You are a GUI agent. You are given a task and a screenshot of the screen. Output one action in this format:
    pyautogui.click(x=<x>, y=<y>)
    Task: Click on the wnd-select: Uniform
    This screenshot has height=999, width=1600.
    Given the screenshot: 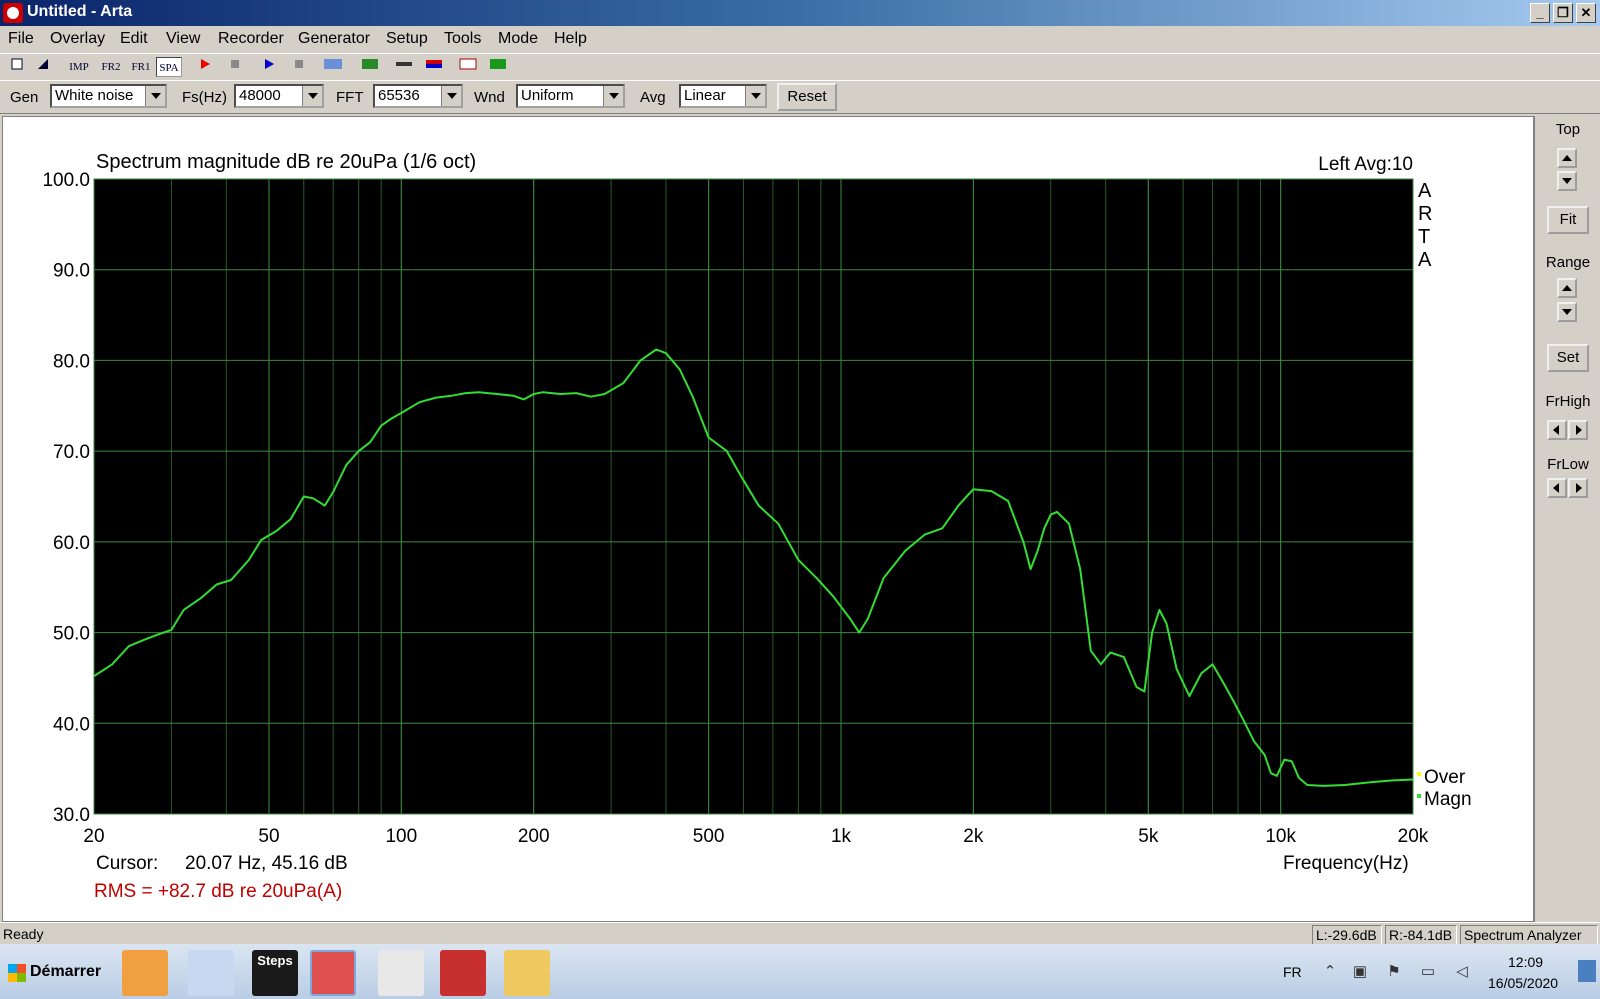 What is the action you would take?
    pyautogui.click(x=570, y=96)
    